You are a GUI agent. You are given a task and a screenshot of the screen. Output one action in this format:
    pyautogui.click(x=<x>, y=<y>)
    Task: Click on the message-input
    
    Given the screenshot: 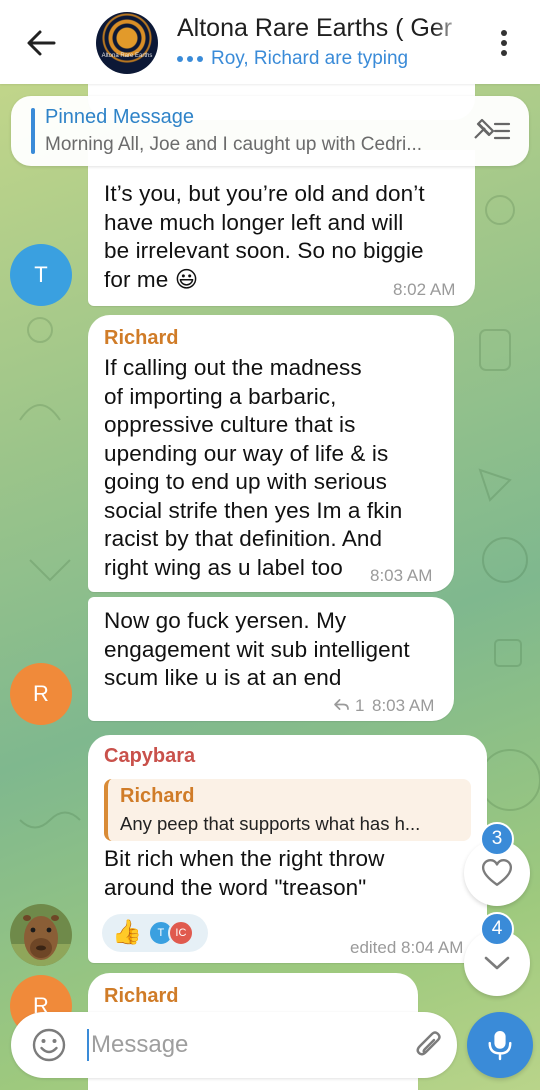 What is the action you would take?
    pyautogui.click(x=241, y=1045)
    